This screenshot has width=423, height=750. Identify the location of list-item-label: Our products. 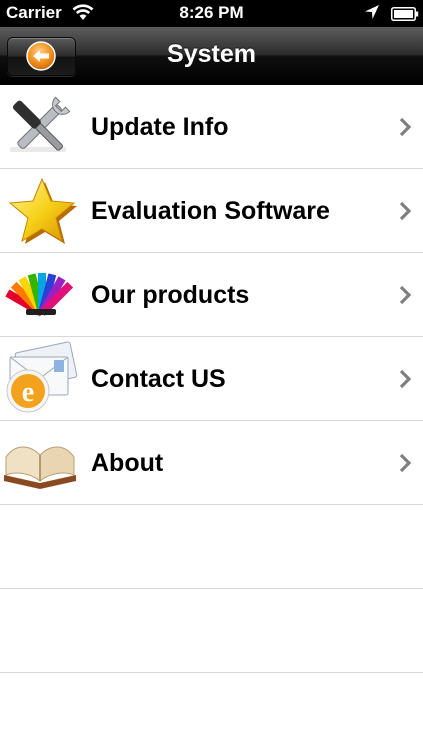
(170, 295).